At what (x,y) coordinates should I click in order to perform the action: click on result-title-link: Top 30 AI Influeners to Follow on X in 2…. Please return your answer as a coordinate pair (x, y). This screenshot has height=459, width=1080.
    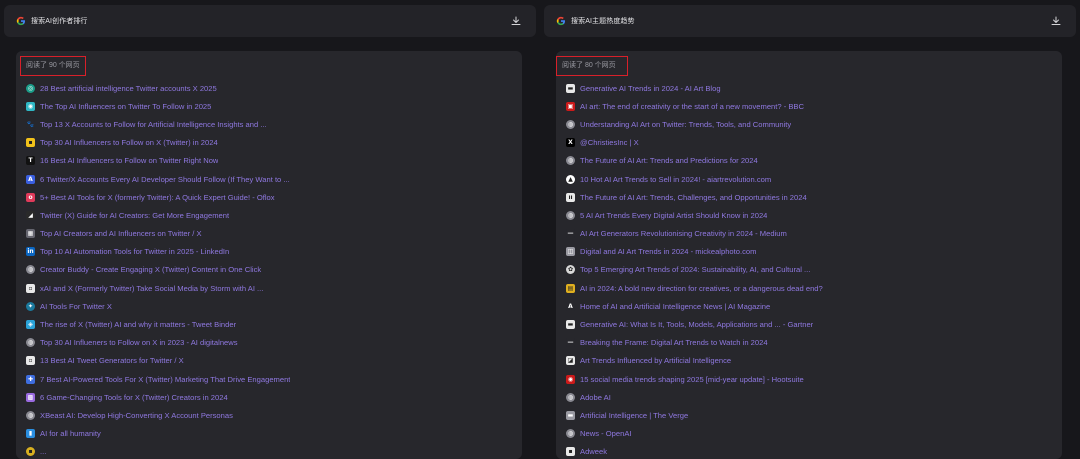
    Looking at the image, I should click on (139, 342).